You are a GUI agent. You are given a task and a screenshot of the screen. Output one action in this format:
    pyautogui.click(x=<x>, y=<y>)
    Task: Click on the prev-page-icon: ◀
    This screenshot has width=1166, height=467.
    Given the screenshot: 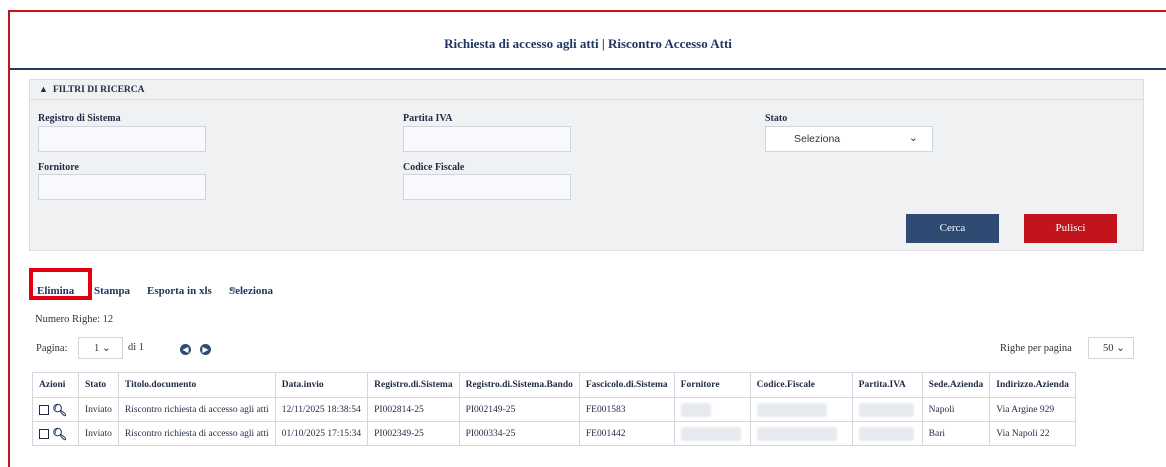 What is the action you would take?
    pyautogui.click(x=185, y=349)
    